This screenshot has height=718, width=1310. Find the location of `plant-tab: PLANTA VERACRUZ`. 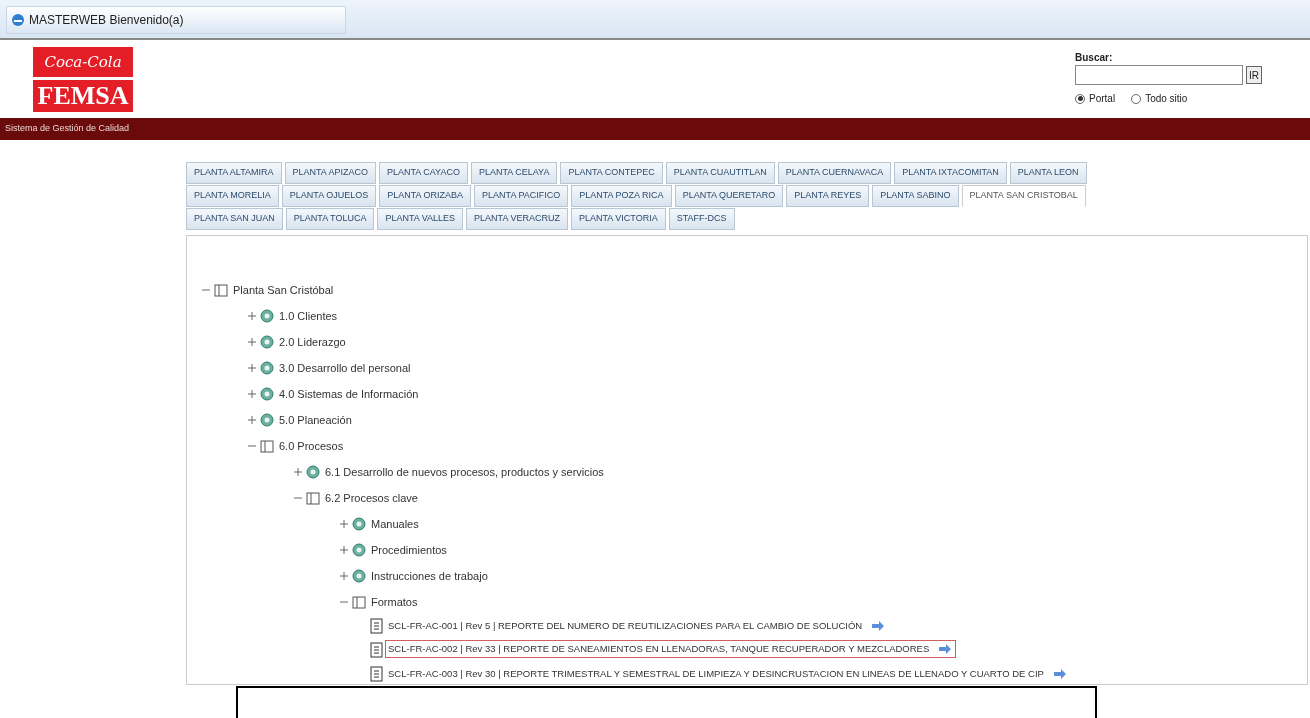

plant-tab: PLANTA VERACRUZ is located at coordinates (517, 219).